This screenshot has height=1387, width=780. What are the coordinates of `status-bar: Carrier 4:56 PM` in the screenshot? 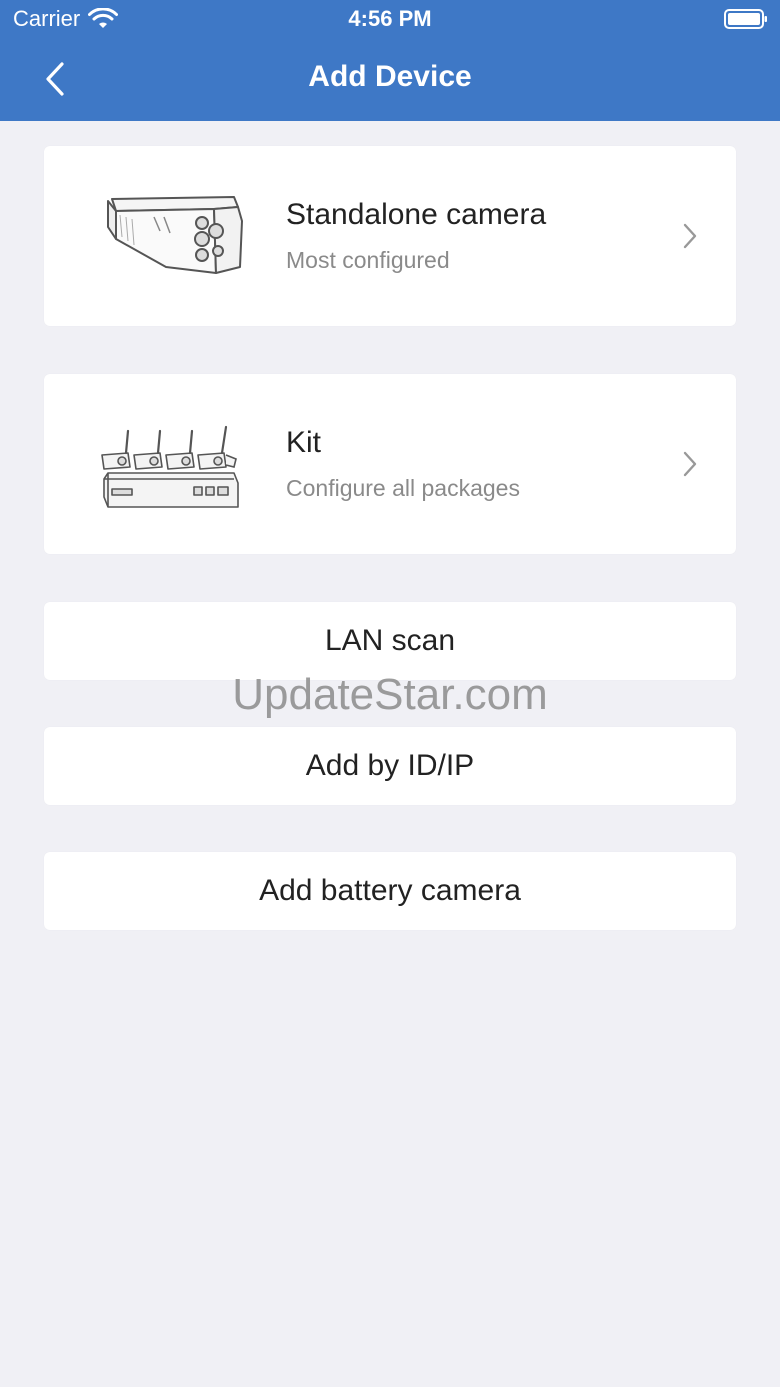 It's located at (390, 20).